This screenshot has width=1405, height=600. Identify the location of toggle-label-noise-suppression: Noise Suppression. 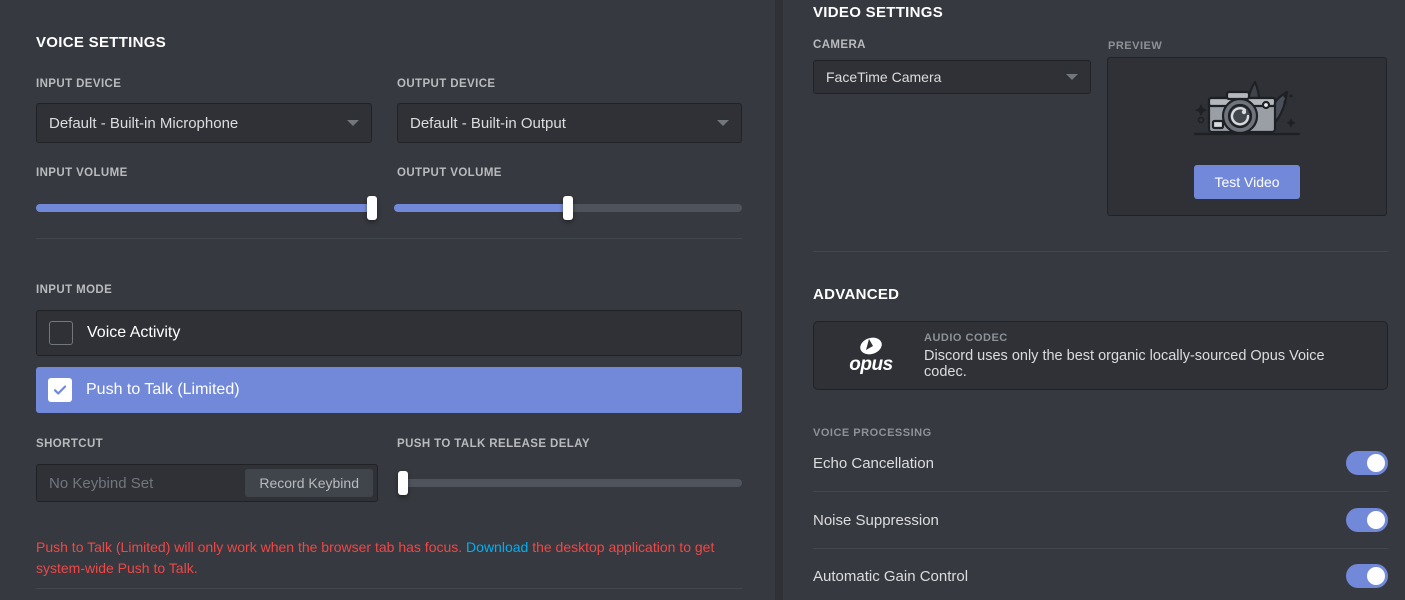
(876, 520).